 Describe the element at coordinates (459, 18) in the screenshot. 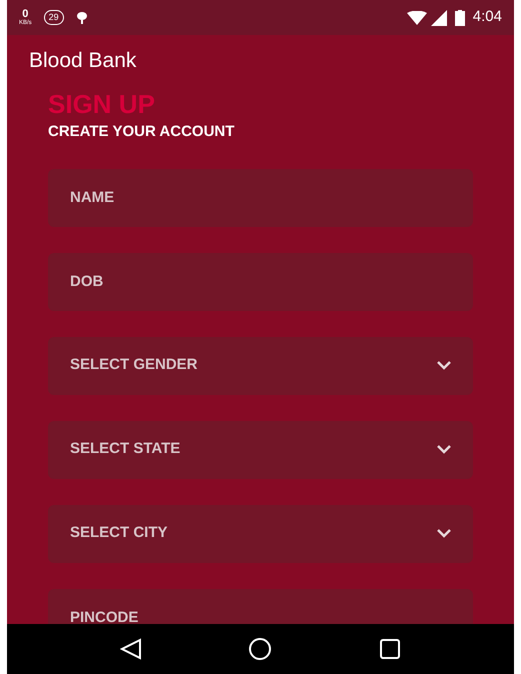

I see `battery-icon` at that location.